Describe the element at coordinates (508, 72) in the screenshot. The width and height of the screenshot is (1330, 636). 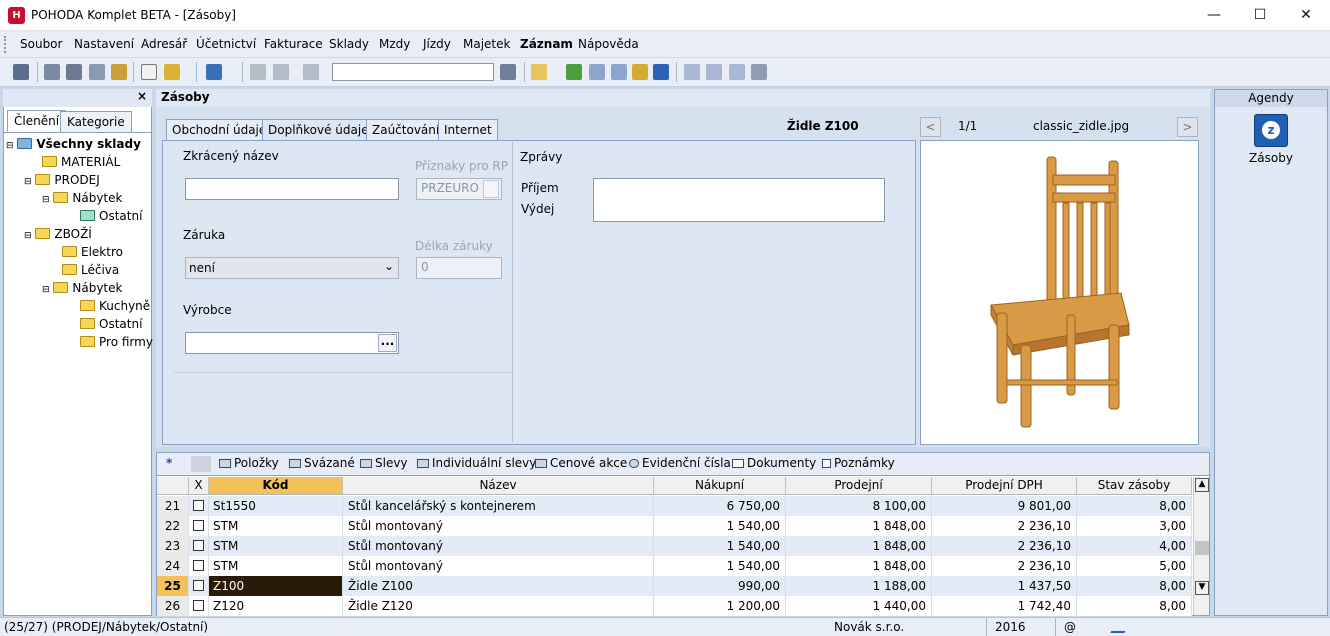
I see `filter-funnel-icon` at that location.